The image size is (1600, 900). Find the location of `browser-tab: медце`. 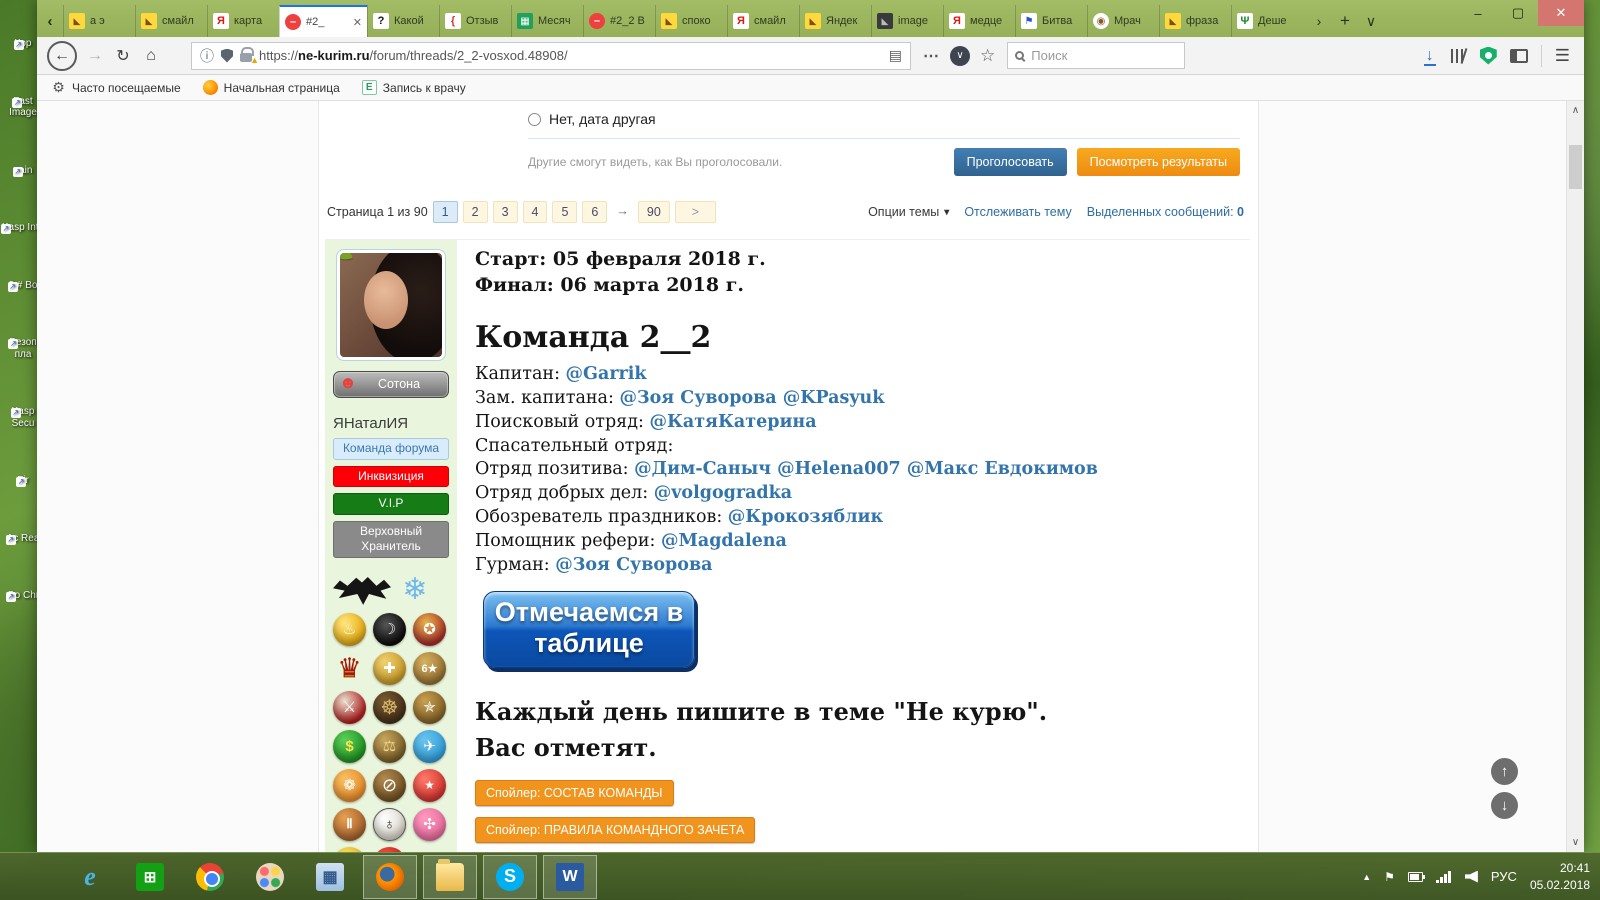

browser-tab: медце is located at coordinates (979, 21).